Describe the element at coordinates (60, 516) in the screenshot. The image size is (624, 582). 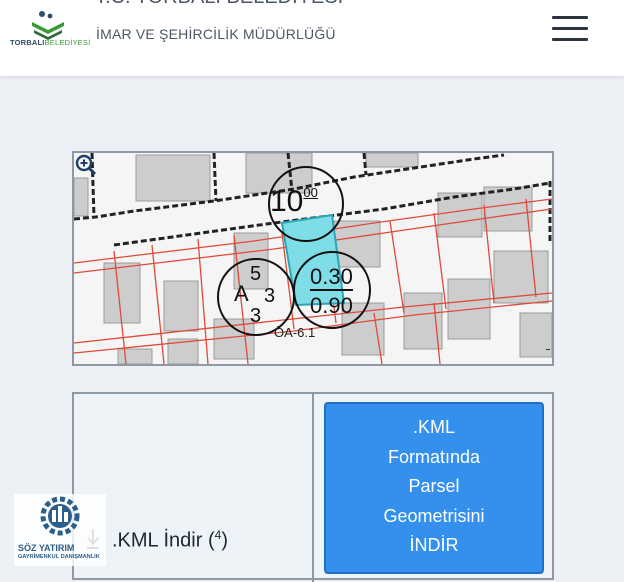
I see `gear-city-icon` at that location.